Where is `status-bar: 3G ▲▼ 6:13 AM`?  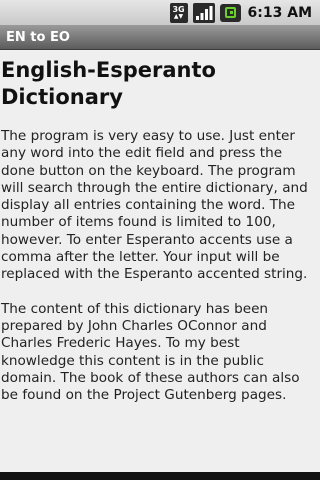
status-bar: 3G ▲▼ 6:13 AM is located at coordinates (160, 12).